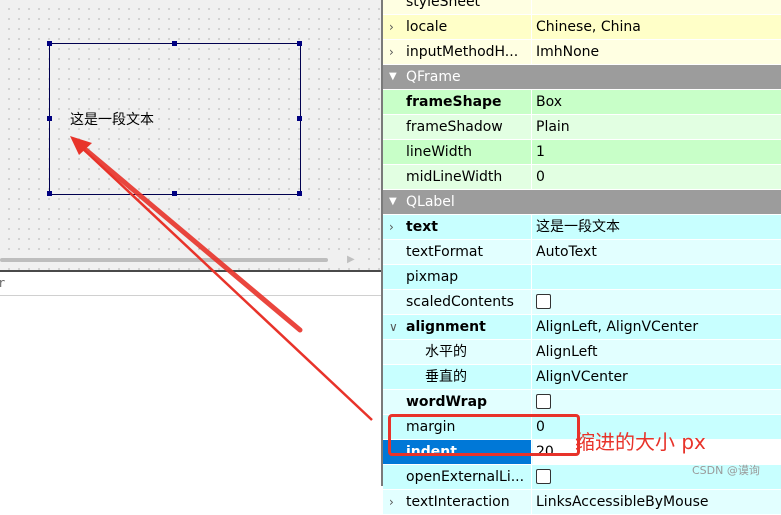  I want to click on property-name: locale, so click(457, 27).